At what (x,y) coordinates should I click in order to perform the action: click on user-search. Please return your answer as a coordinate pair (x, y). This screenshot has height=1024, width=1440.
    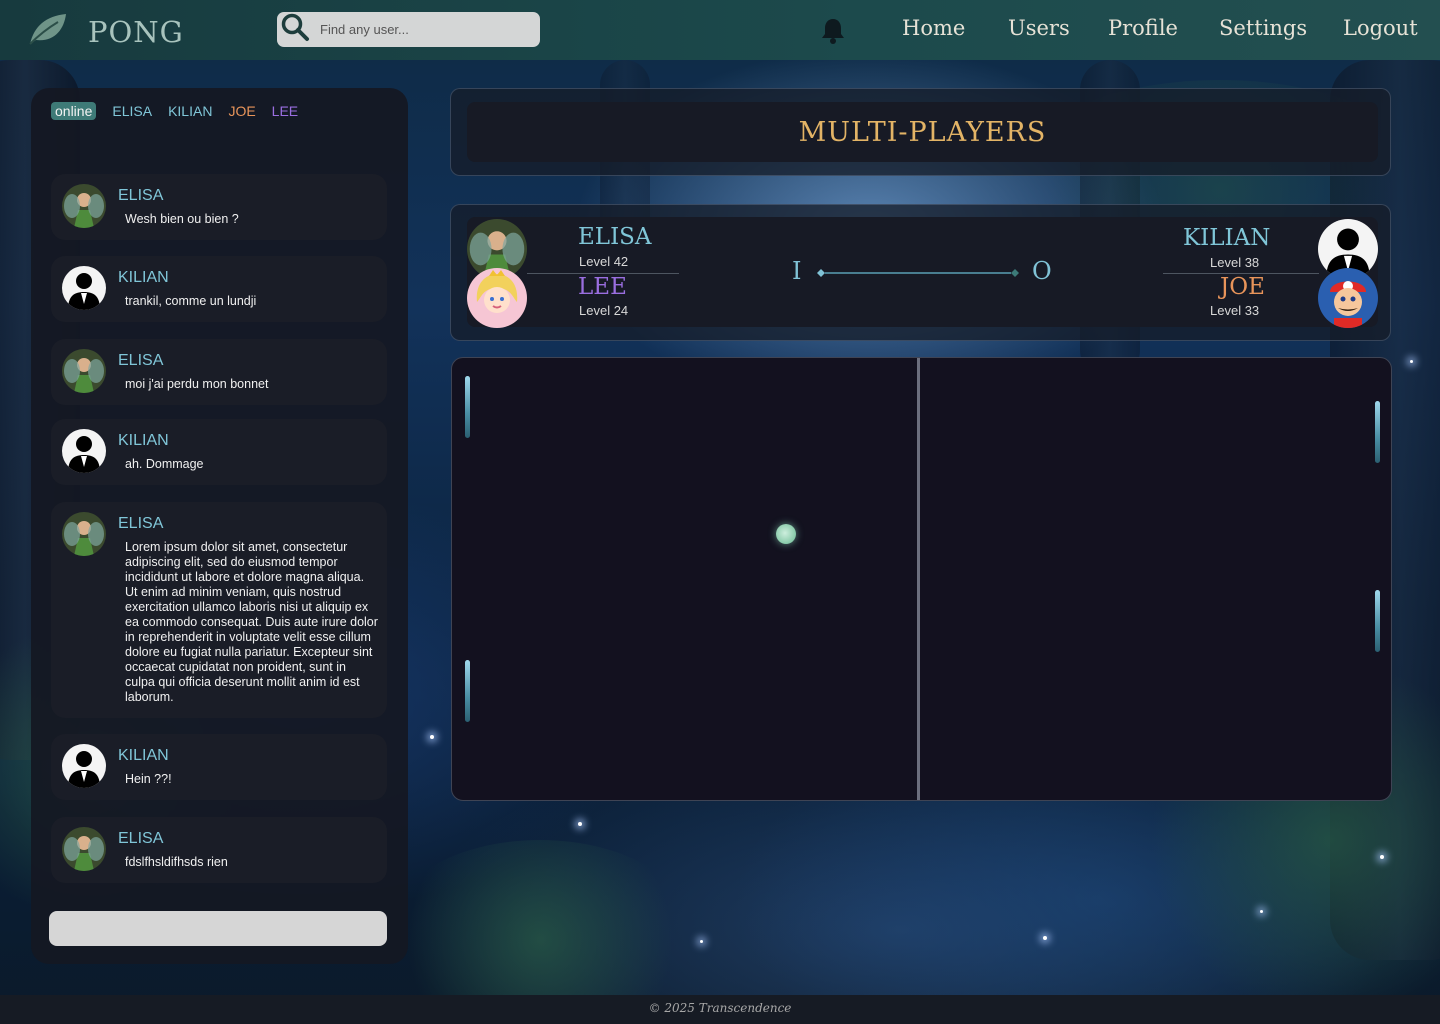
    Looking at the image, I should click on (408, 29).